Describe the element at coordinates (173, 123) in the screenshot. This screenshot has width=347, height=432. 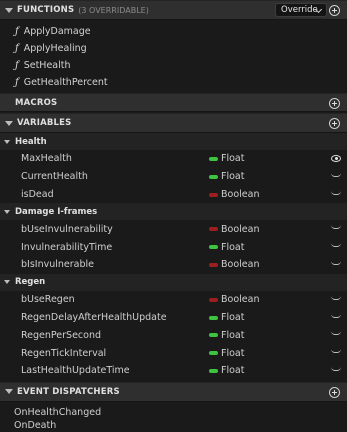
I see `variables-header: VARIABLES` at that location.